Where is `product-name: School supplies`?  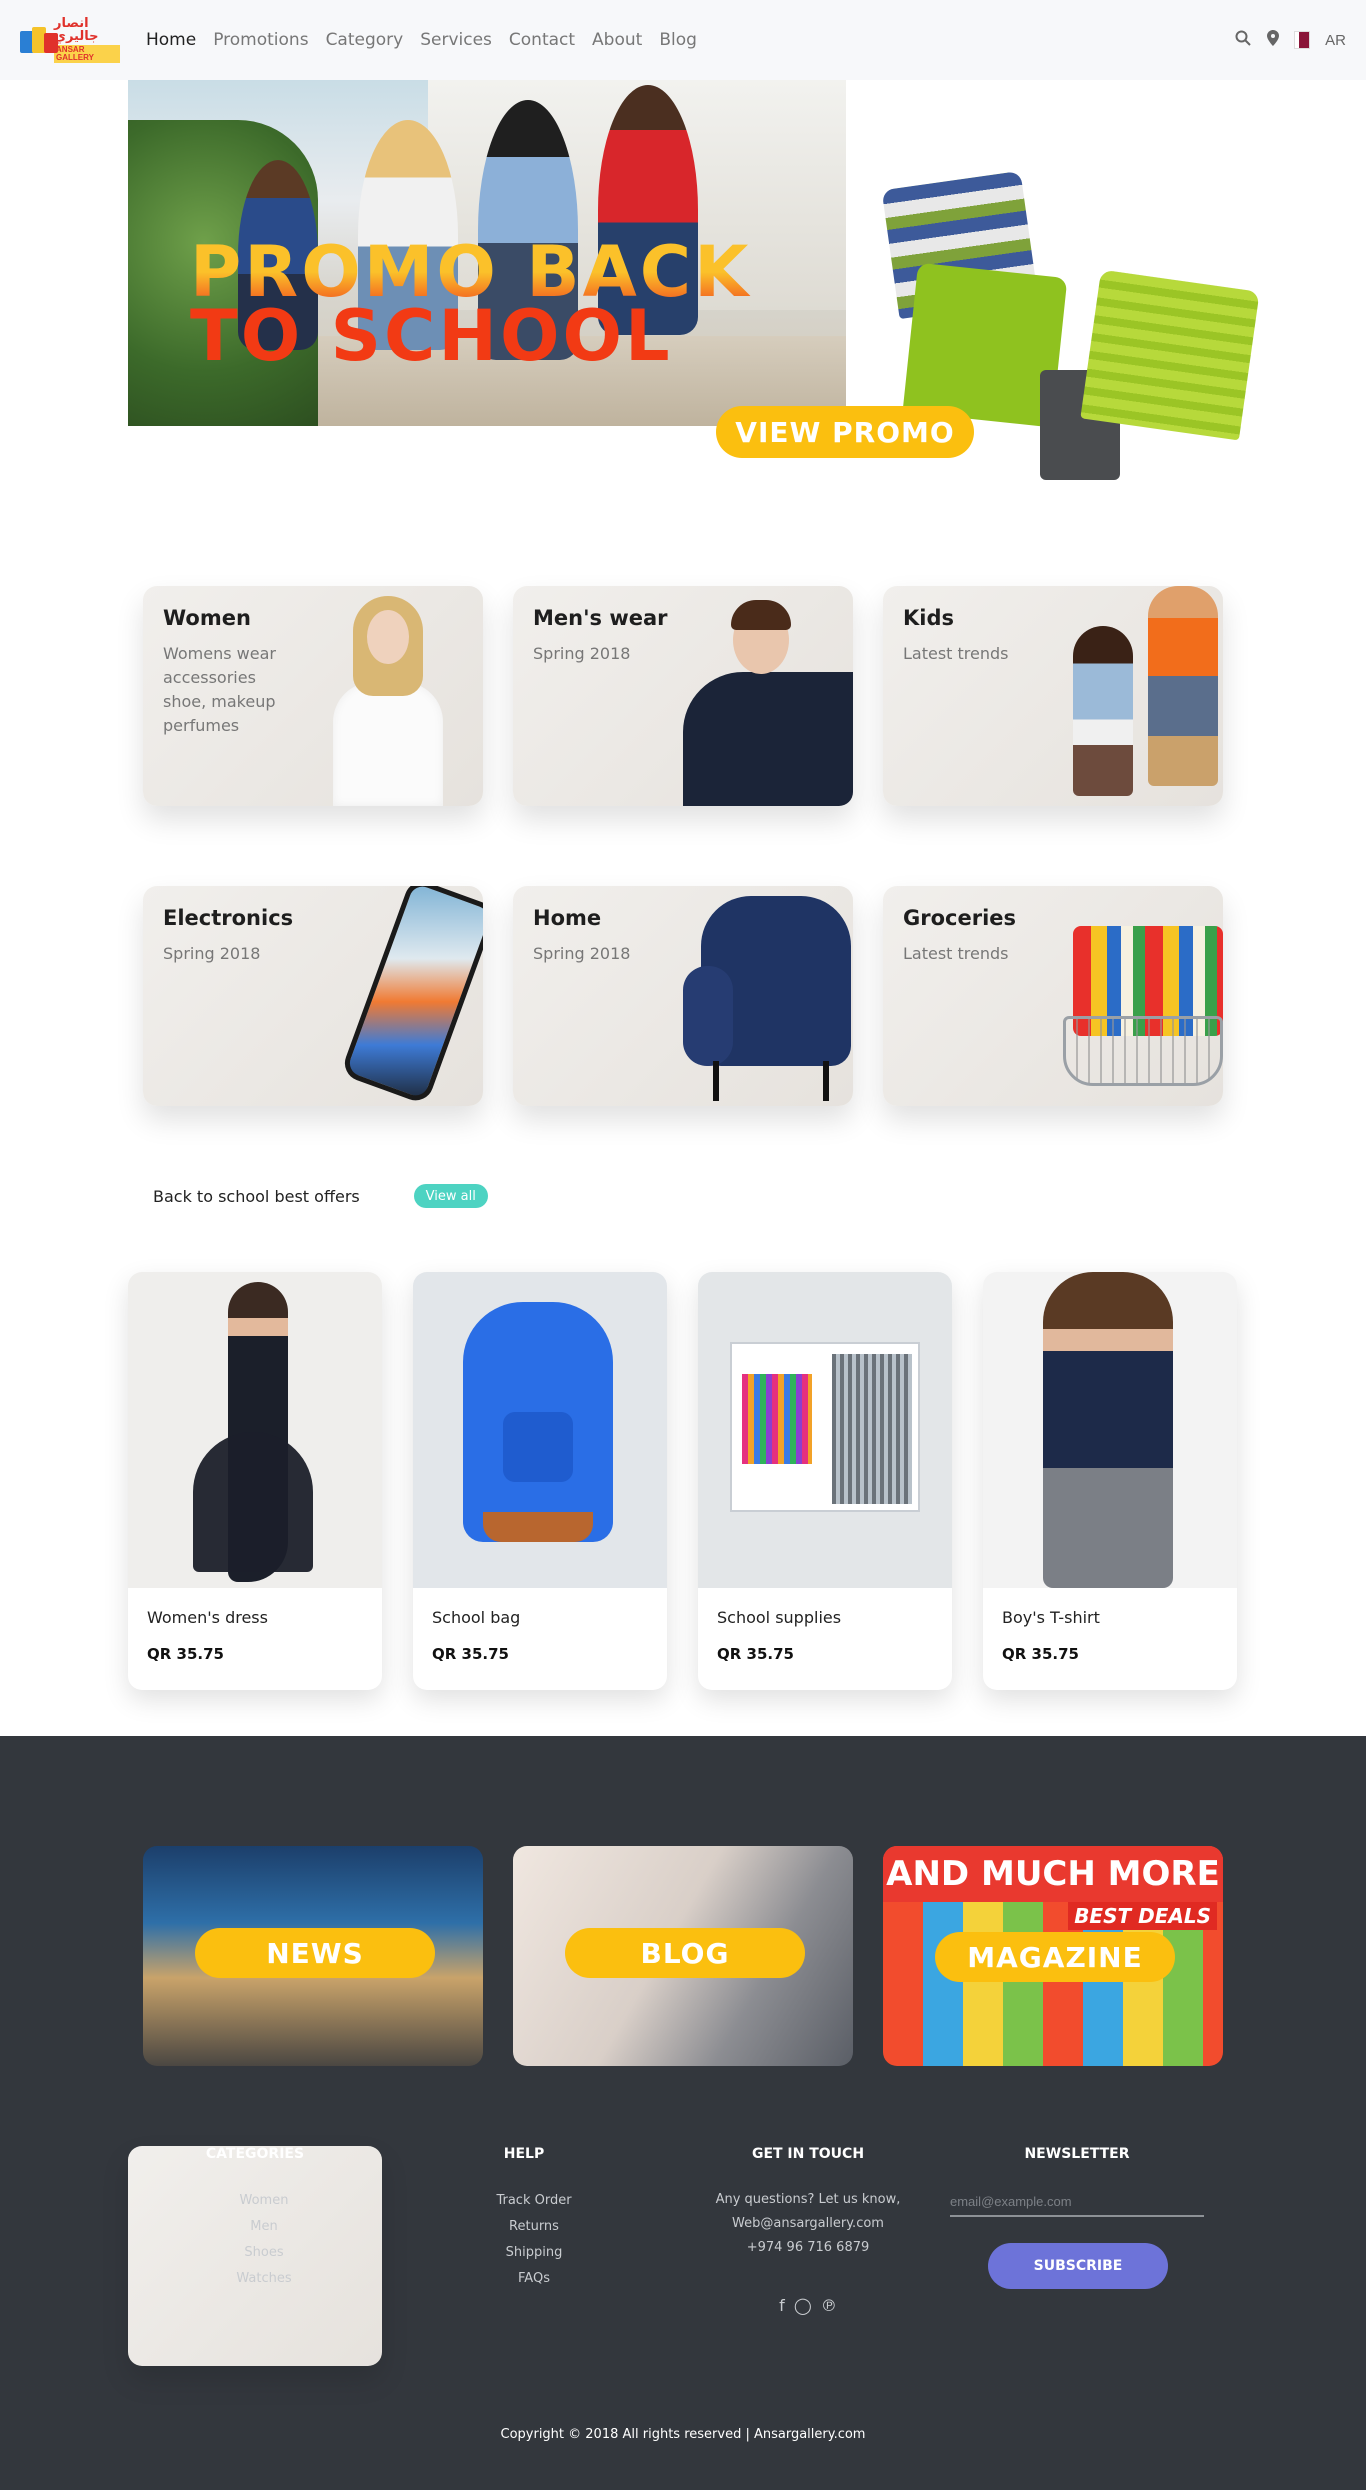 product-name: School supplies is located at coordinates (779, 1617).